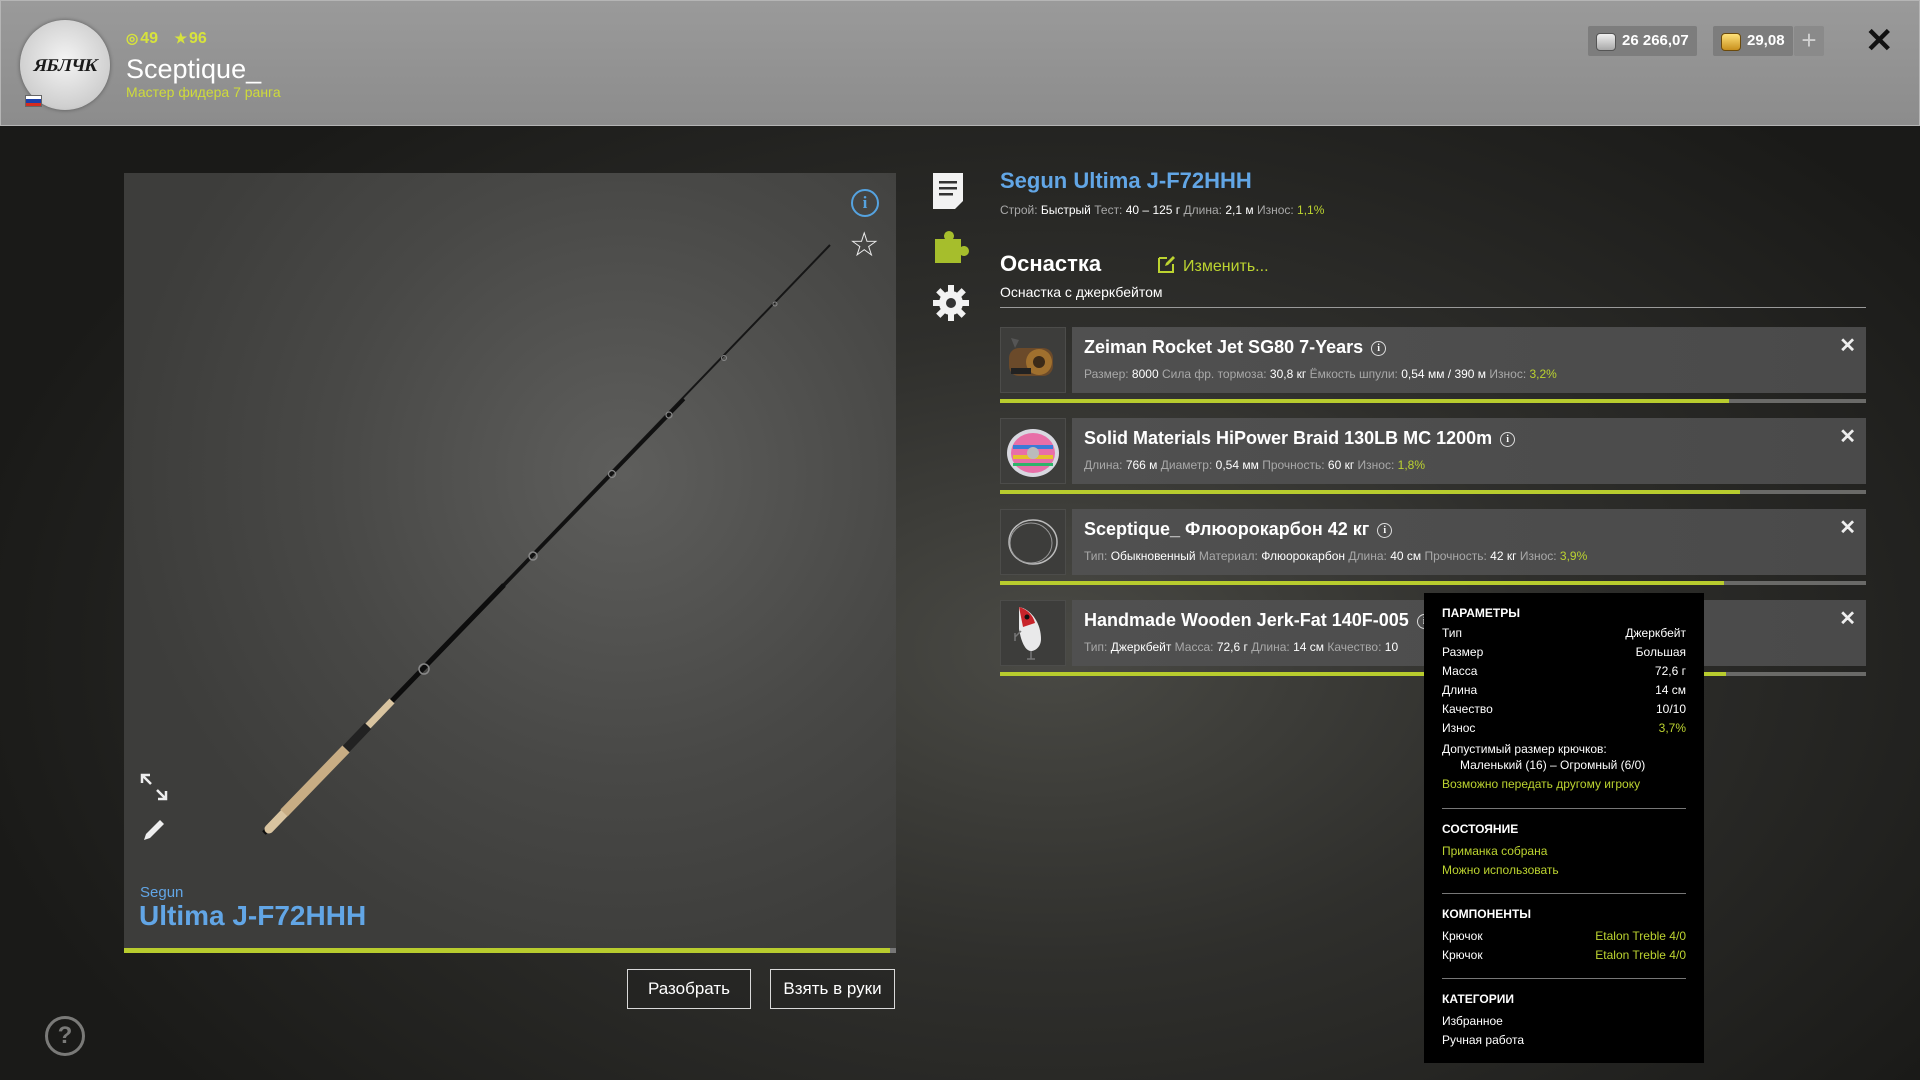  I want to click on stat-value: 766 м, so click(1141, 465).